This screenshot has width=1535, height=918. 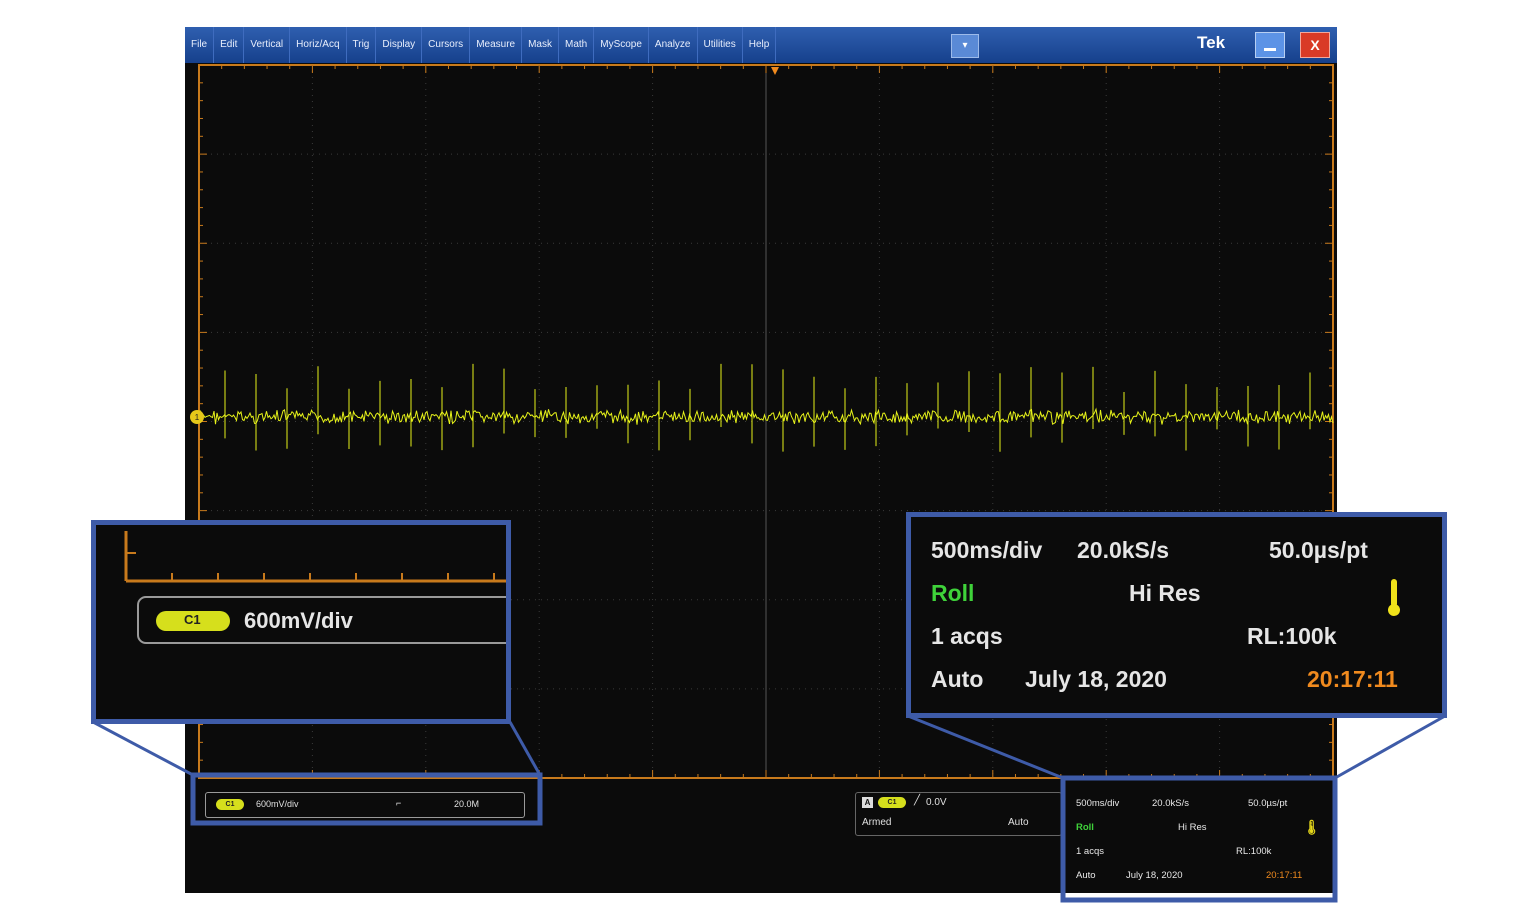 I want to click on brand-logo: Tek, so click(x=1211, y=42).